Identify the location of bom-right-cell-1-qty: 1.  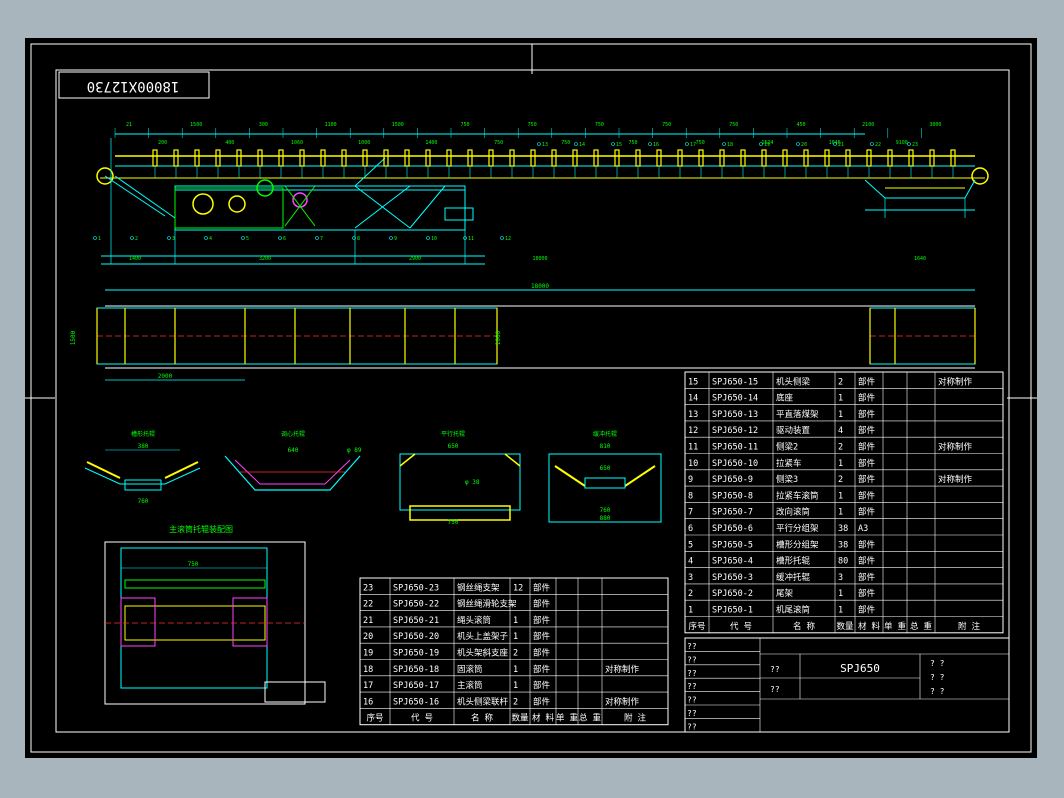
(840, 399).